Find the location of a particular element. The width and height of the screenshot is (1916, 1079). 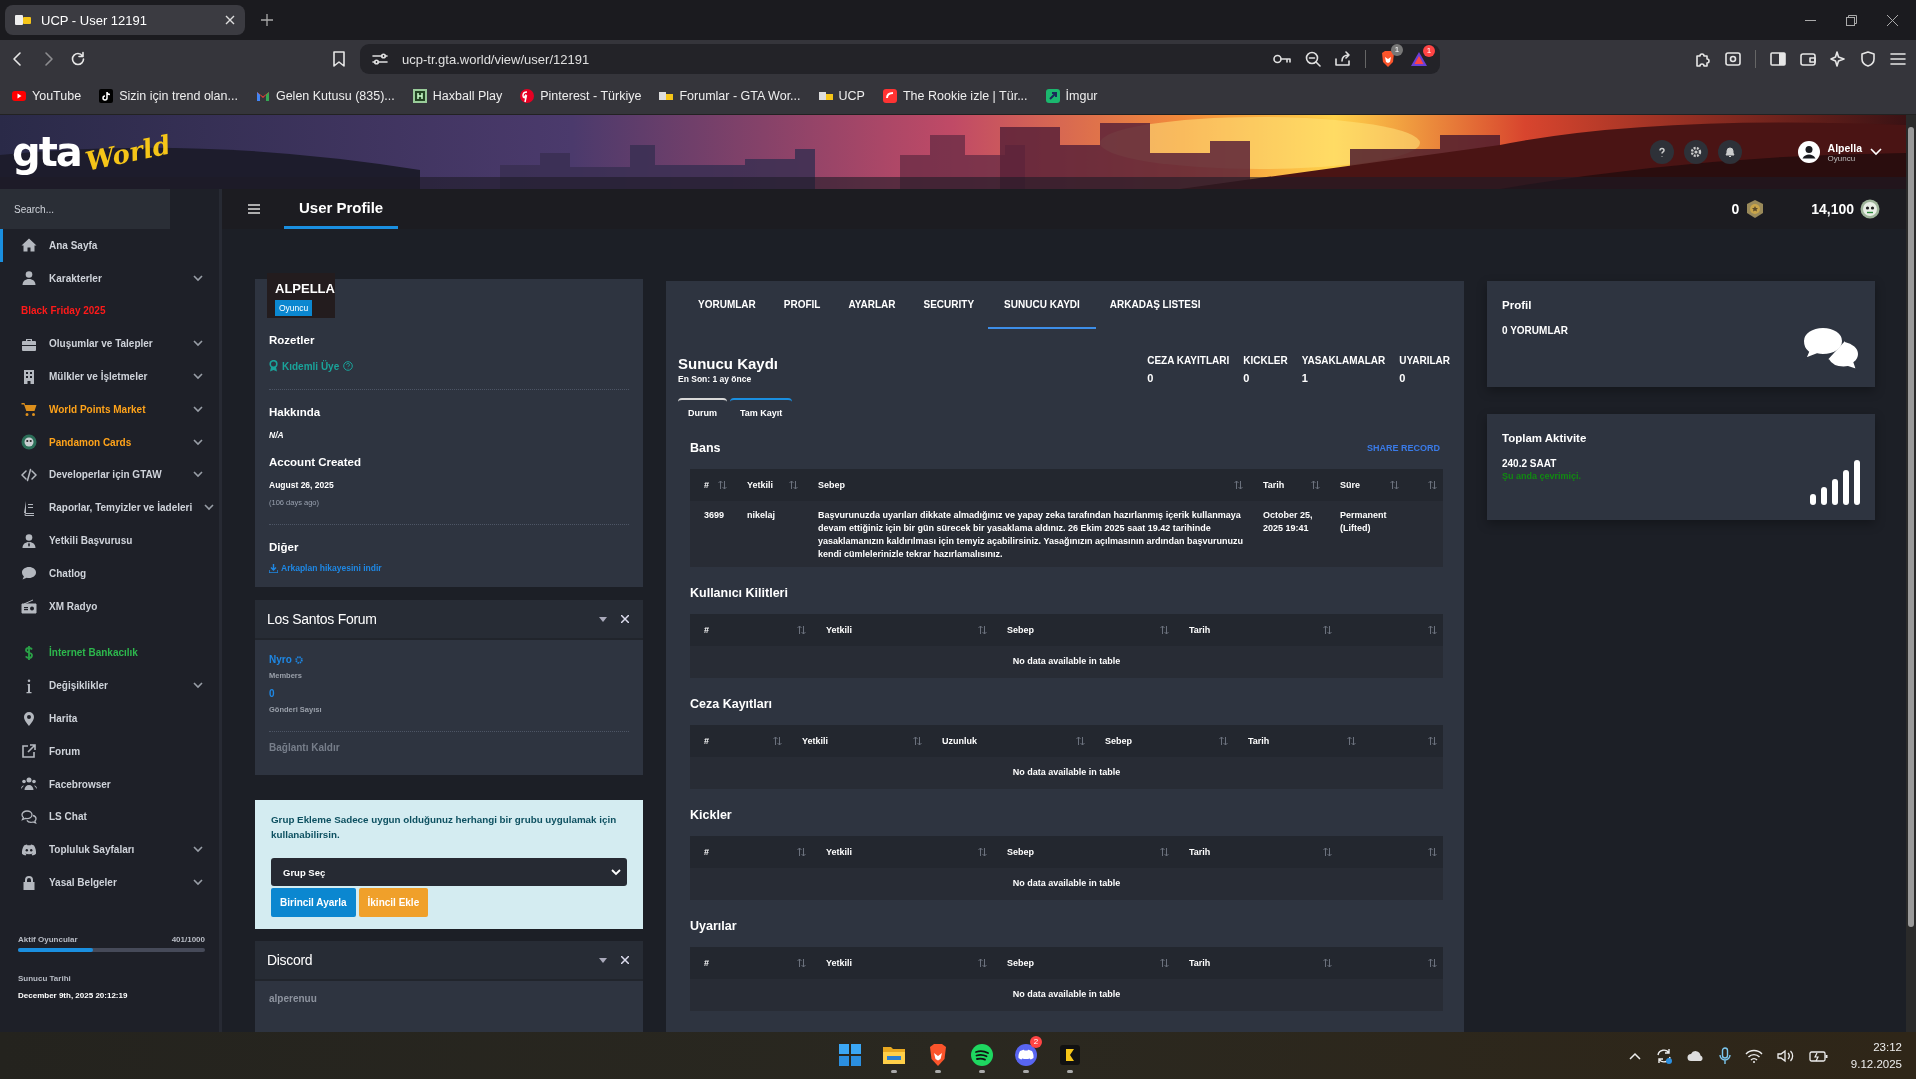

sidebar-item: Black Friday 2025 is located at coordinates (109, 311).